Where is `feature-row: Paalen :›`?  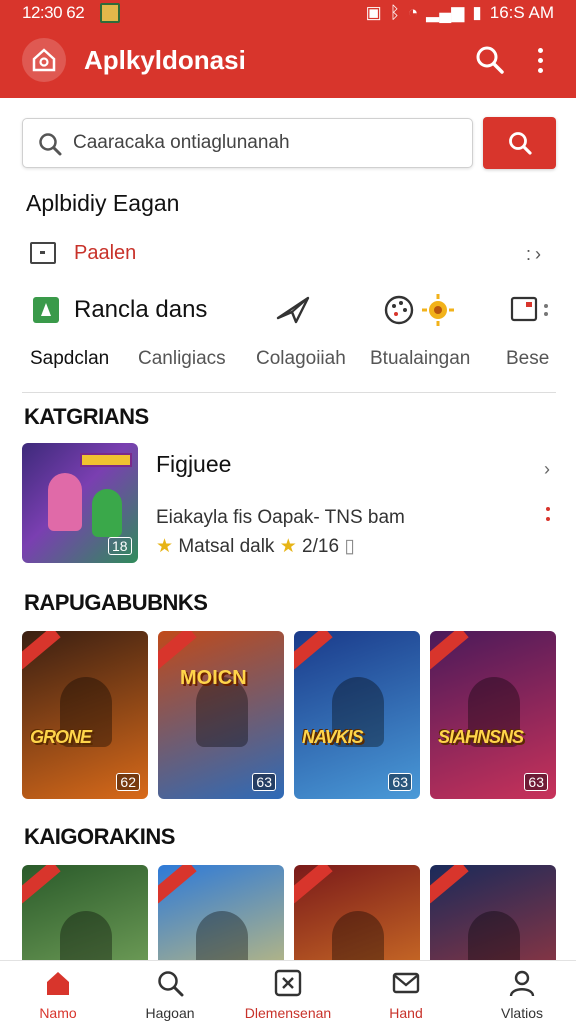
feature-row: Paalen :› is located at coordinates (288, 254).